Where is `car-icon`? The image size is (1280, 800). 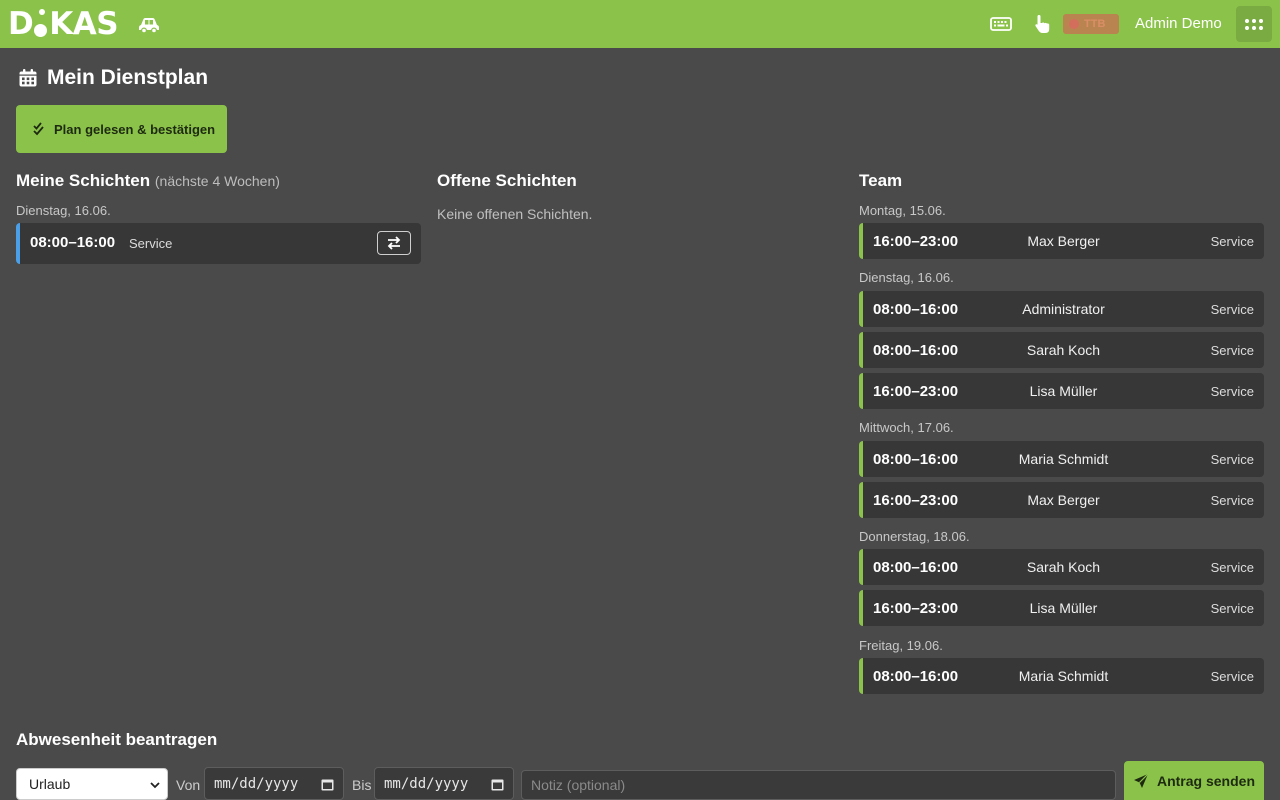 car-icon is located at coordinates (149, 24).